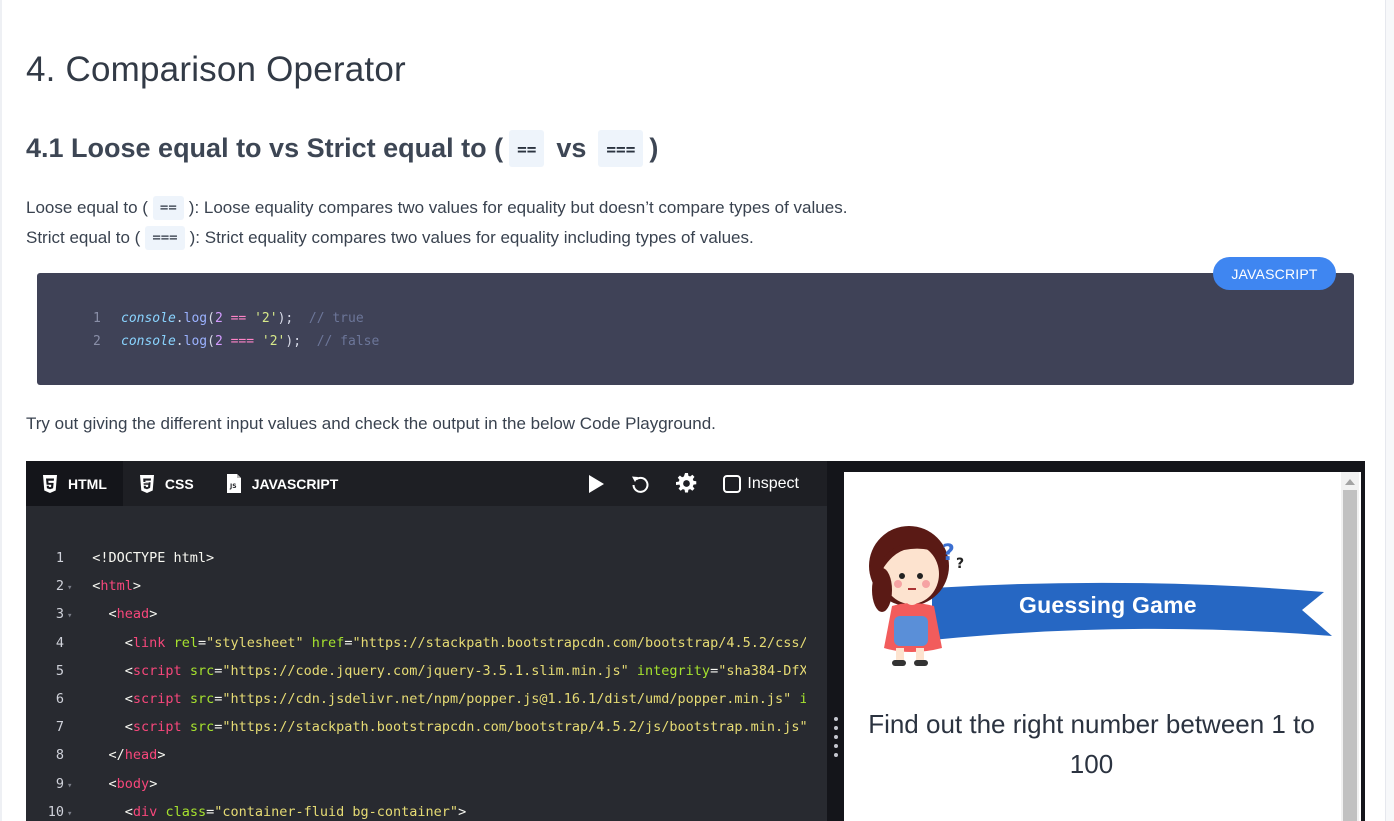 This screenshot has width=1394, height=821. What do you see at coordinates (621, 148) in the screenshot?
I see `inline-code-strict: ===` at bounding box center [621, 148].